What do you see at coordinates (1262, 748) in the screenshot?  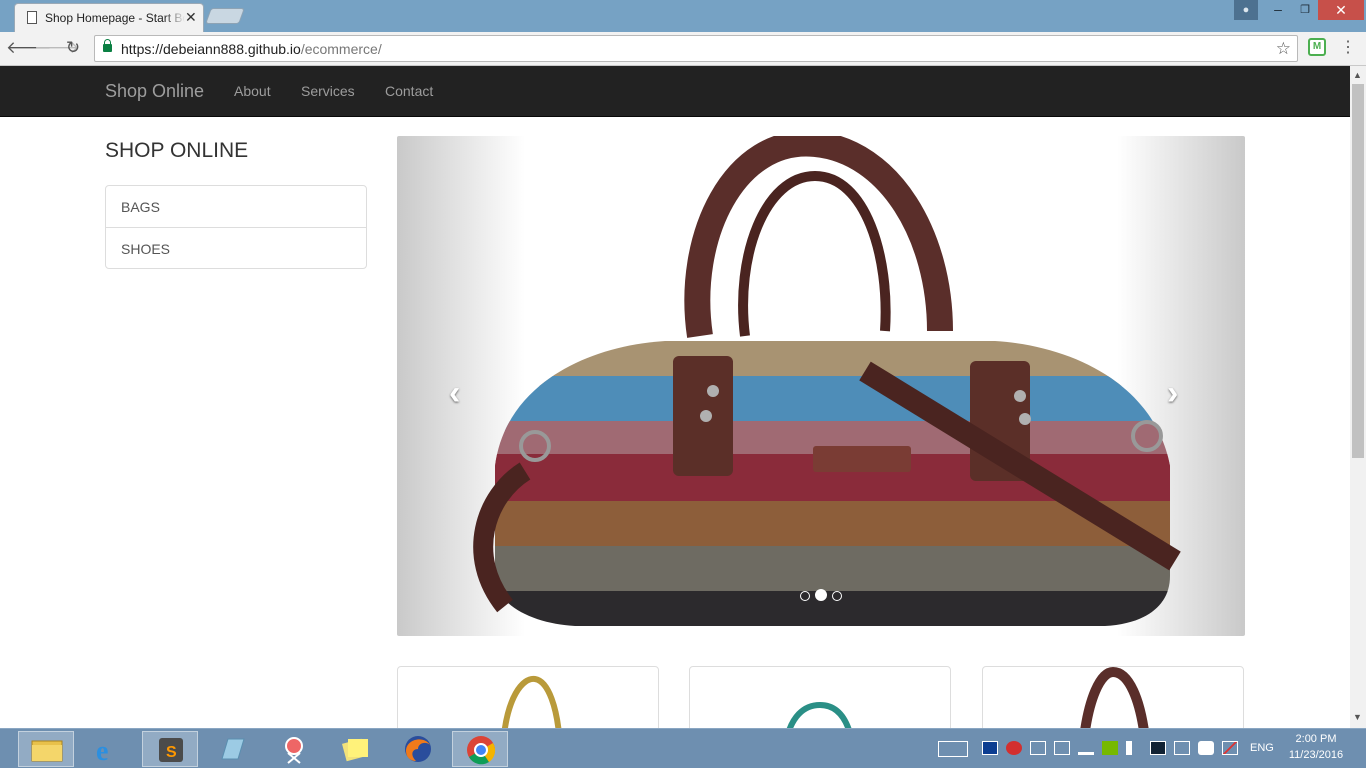 I see `input-language: ENG` at bounding box center [1262, 748].